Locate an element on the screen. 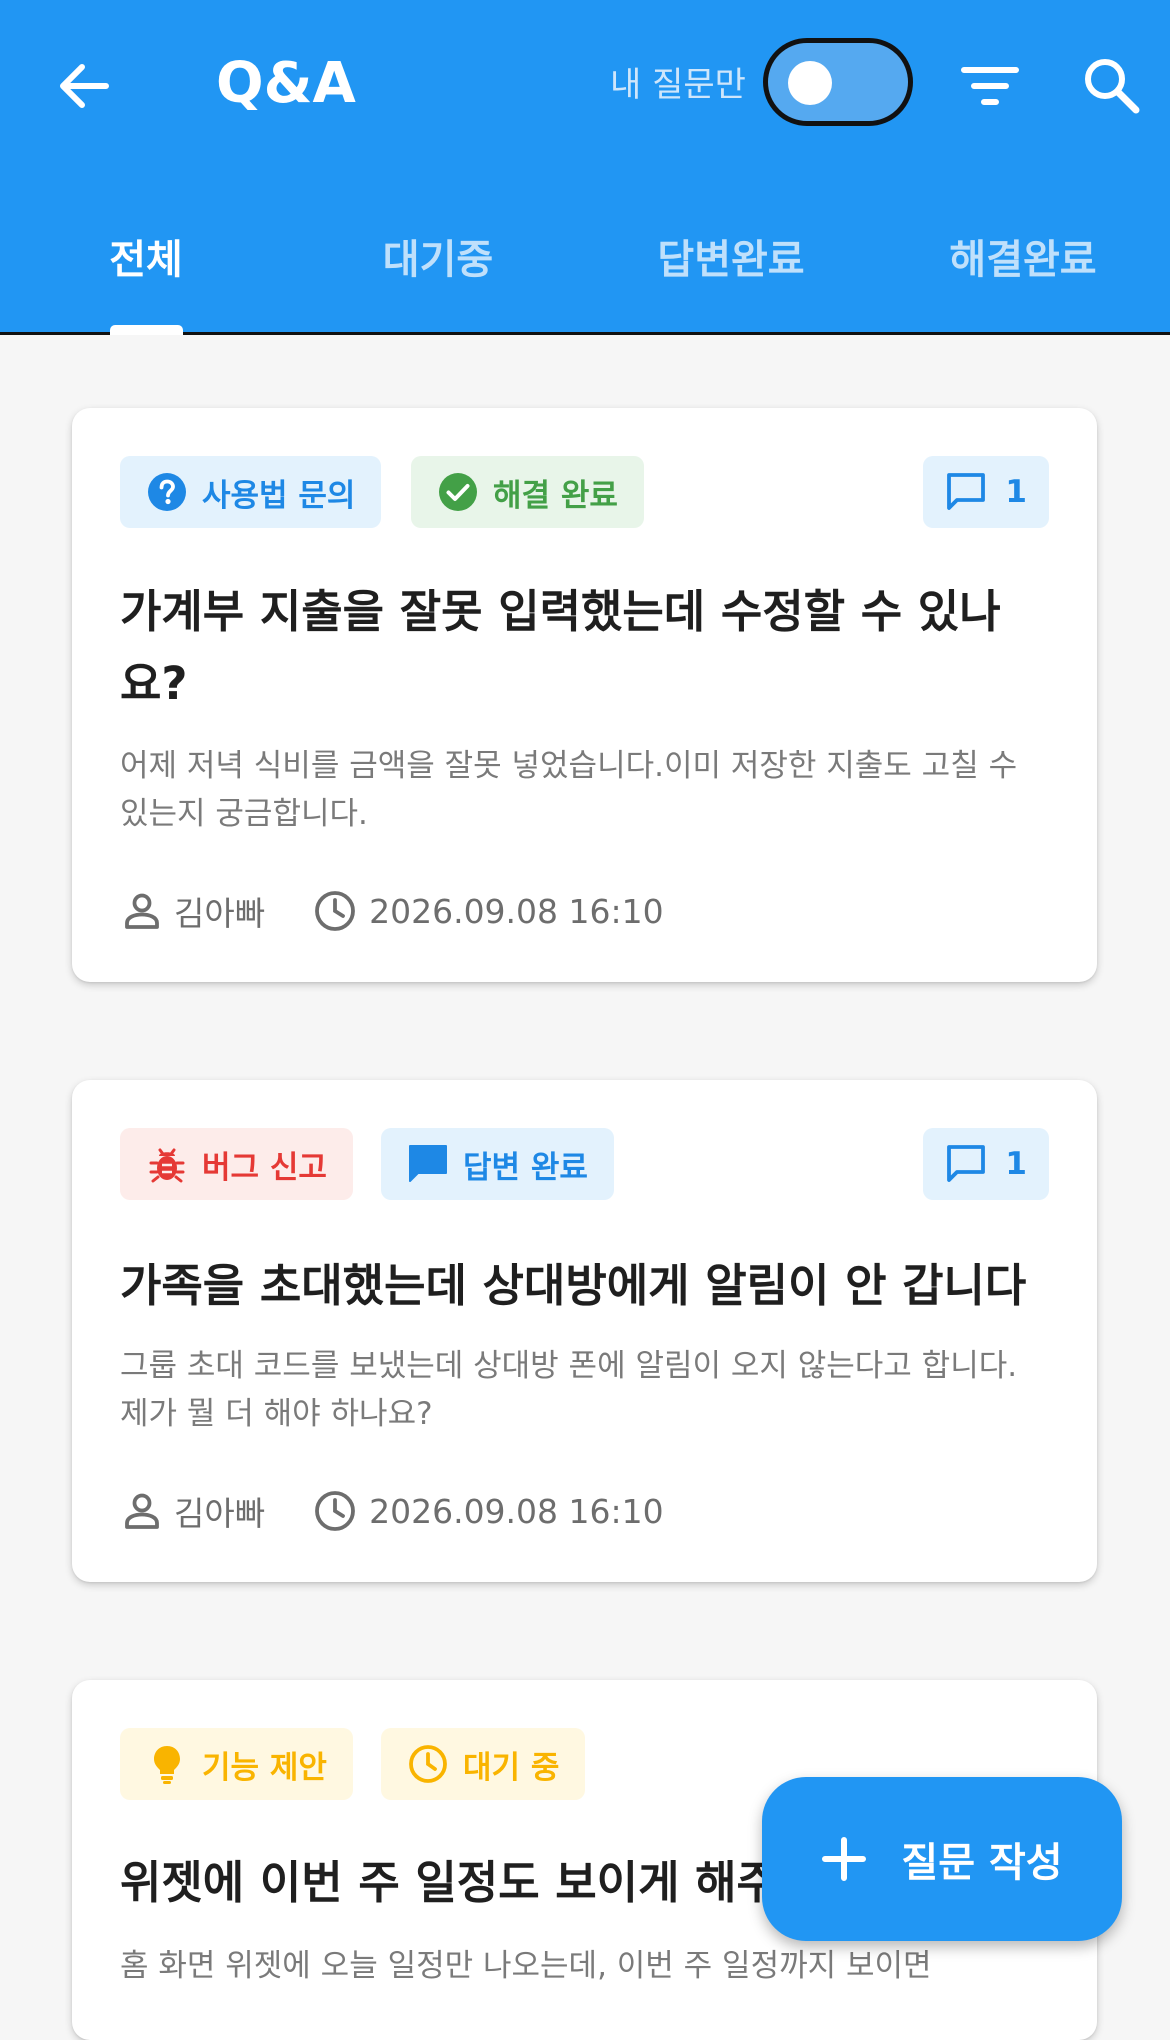  arrow-left-icon is located at coordinates (84, 86).